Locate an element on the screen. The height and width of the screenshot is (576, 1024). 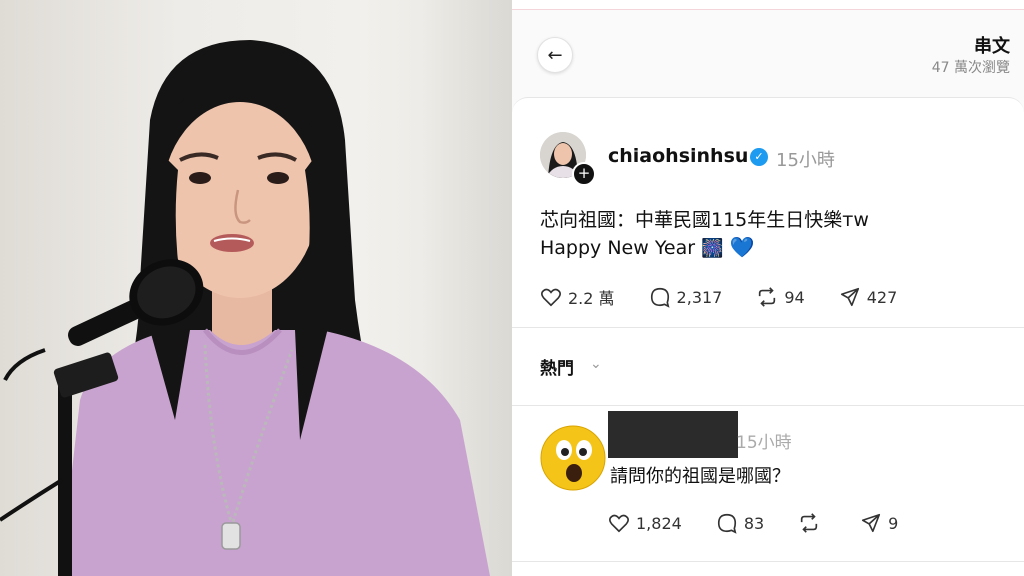
mic-stand-pole is located at coordinates (65, 478).